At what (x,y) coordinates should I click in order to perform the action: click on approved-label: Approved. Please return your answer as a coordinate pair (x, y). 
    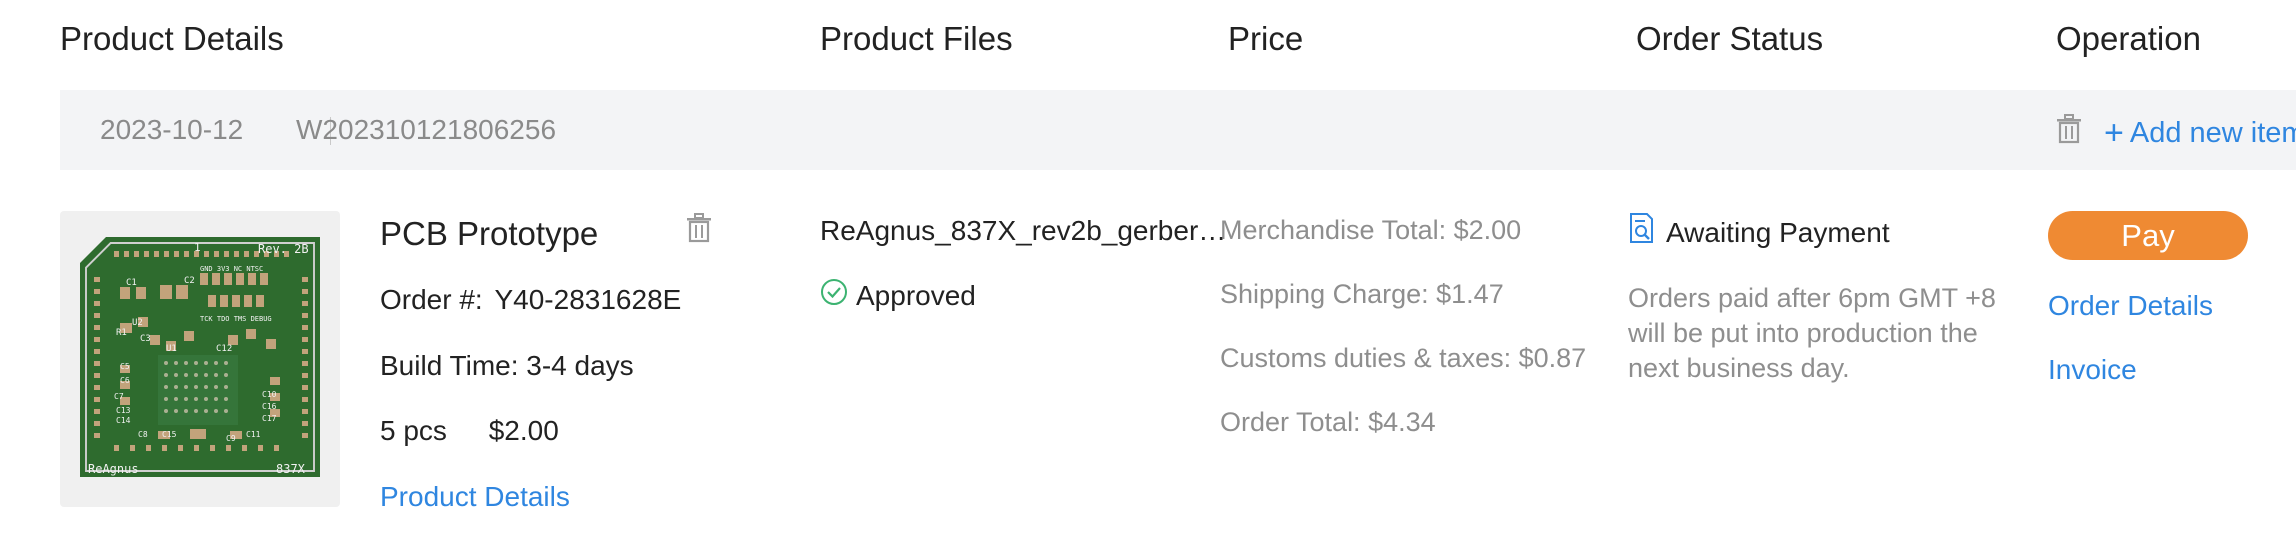
    Looking at the image, I should click on (916, 295).